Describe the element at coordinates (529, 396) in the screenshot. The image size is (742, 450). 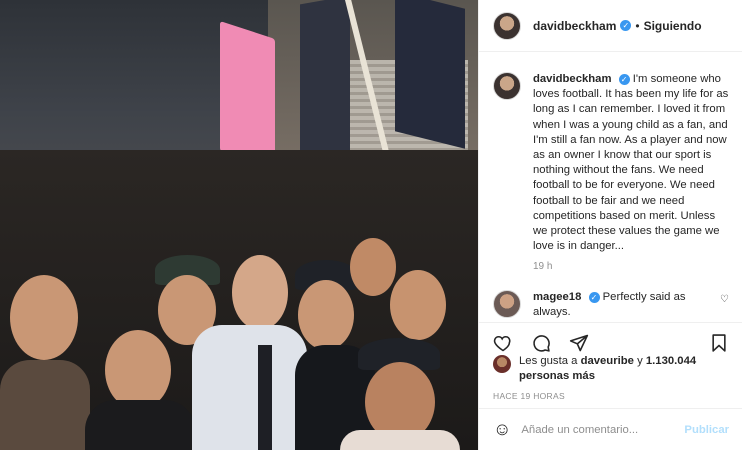
I see `post-timestamp: HACE 19 HORAS` at that location.